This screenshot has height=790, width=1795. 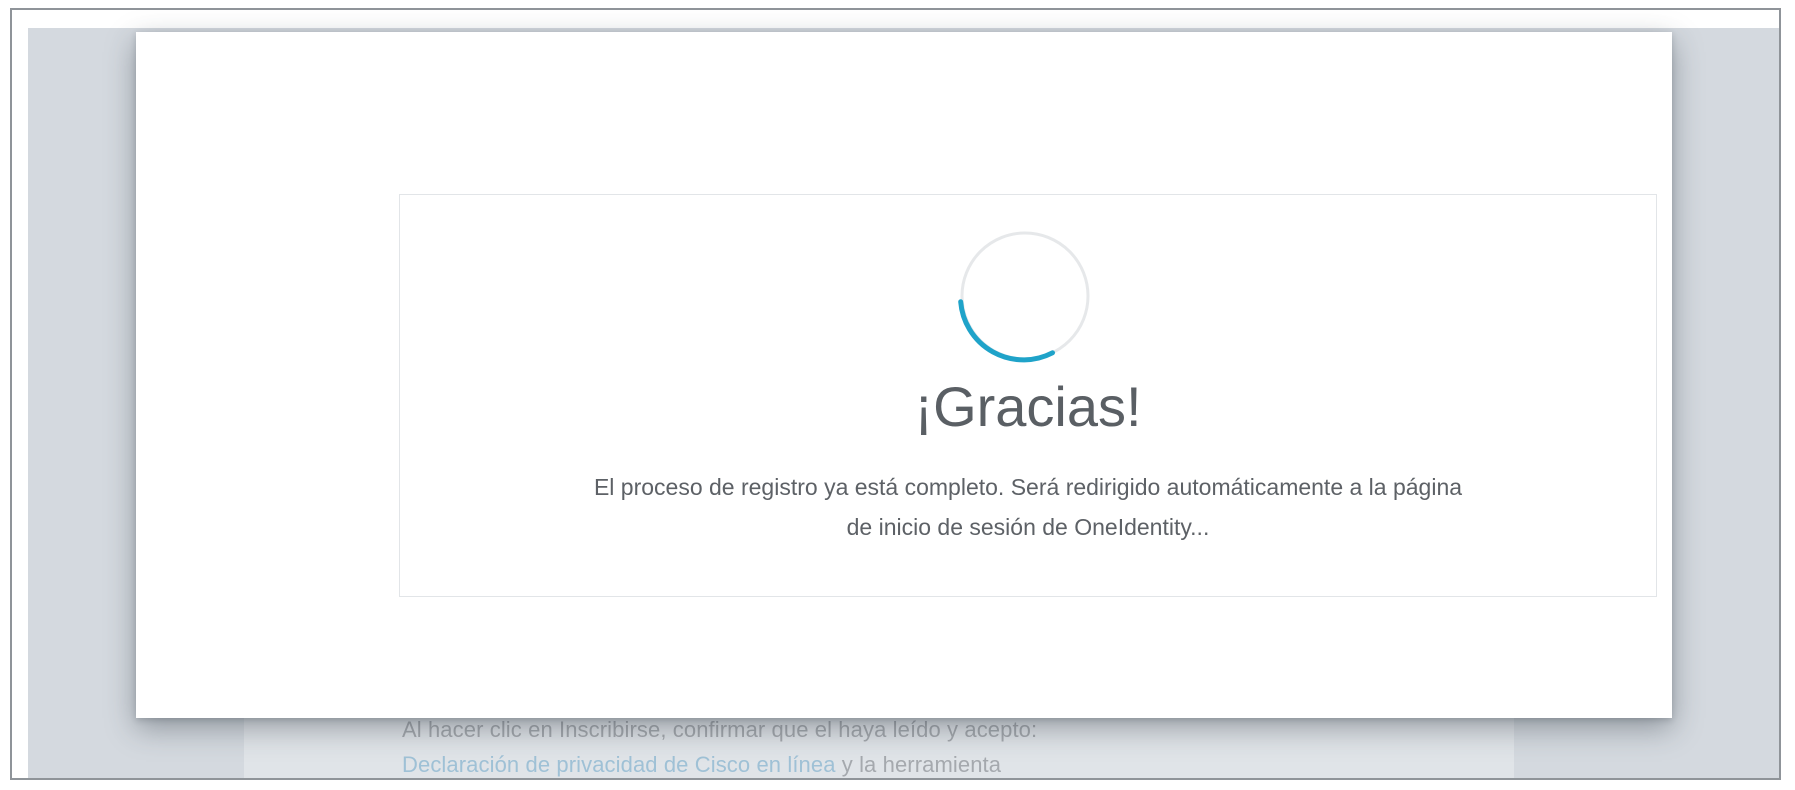 What do you see at coordinates (918, 764) in the screenshot?
I see `privacy-continuation-text: y la herramienta` at bounding box center [918, 764].